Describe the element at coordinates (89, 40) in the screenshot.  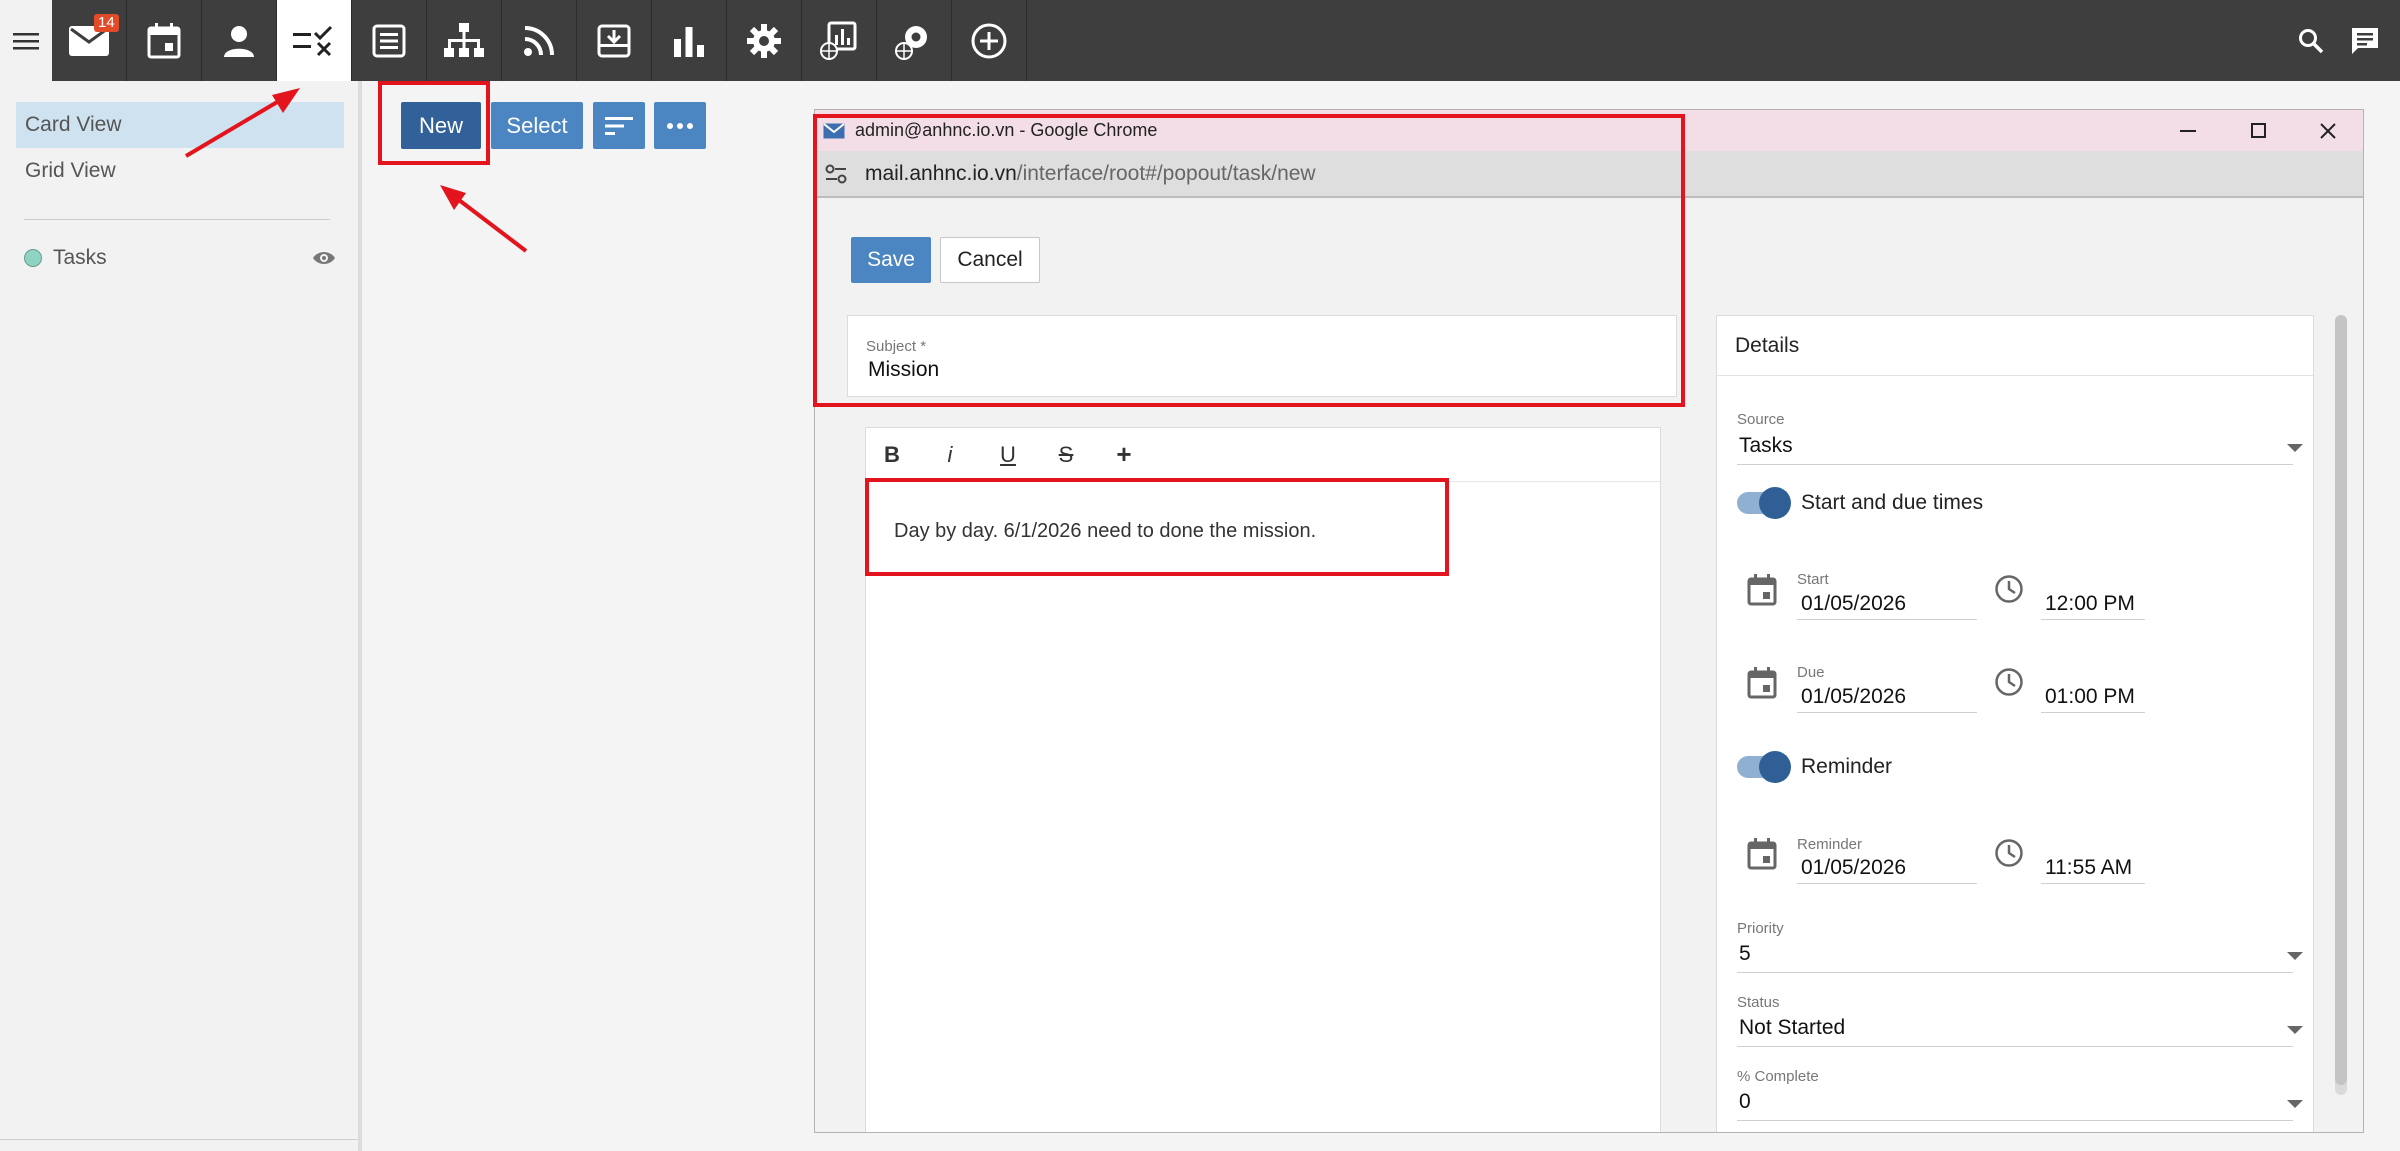
I see `nav-mail: 14` at that location.